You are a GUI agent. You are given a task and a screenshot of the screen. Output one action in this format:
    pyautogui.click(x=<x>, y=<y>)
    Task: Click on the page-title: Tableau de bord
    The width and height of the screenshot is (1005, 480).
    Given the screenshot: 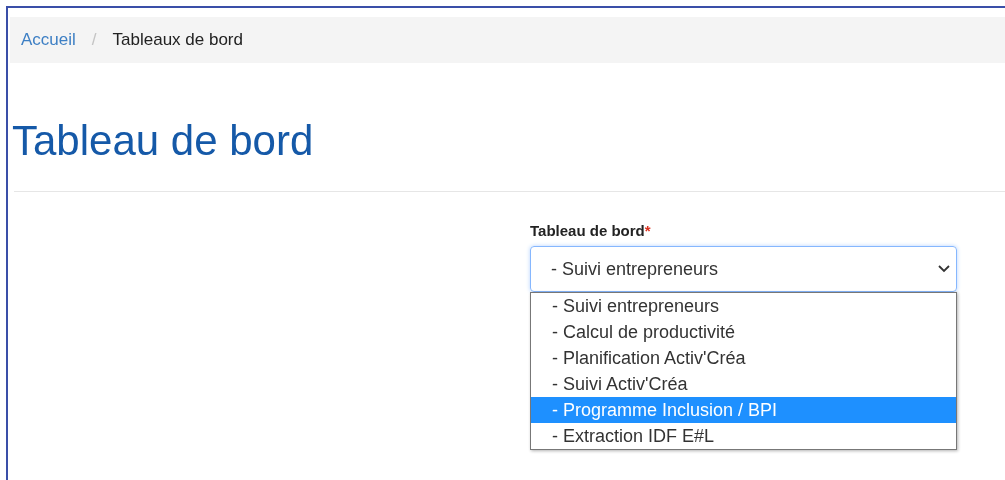 What is the action you would take?
    pyautogui.click(x=163, y=141)
    